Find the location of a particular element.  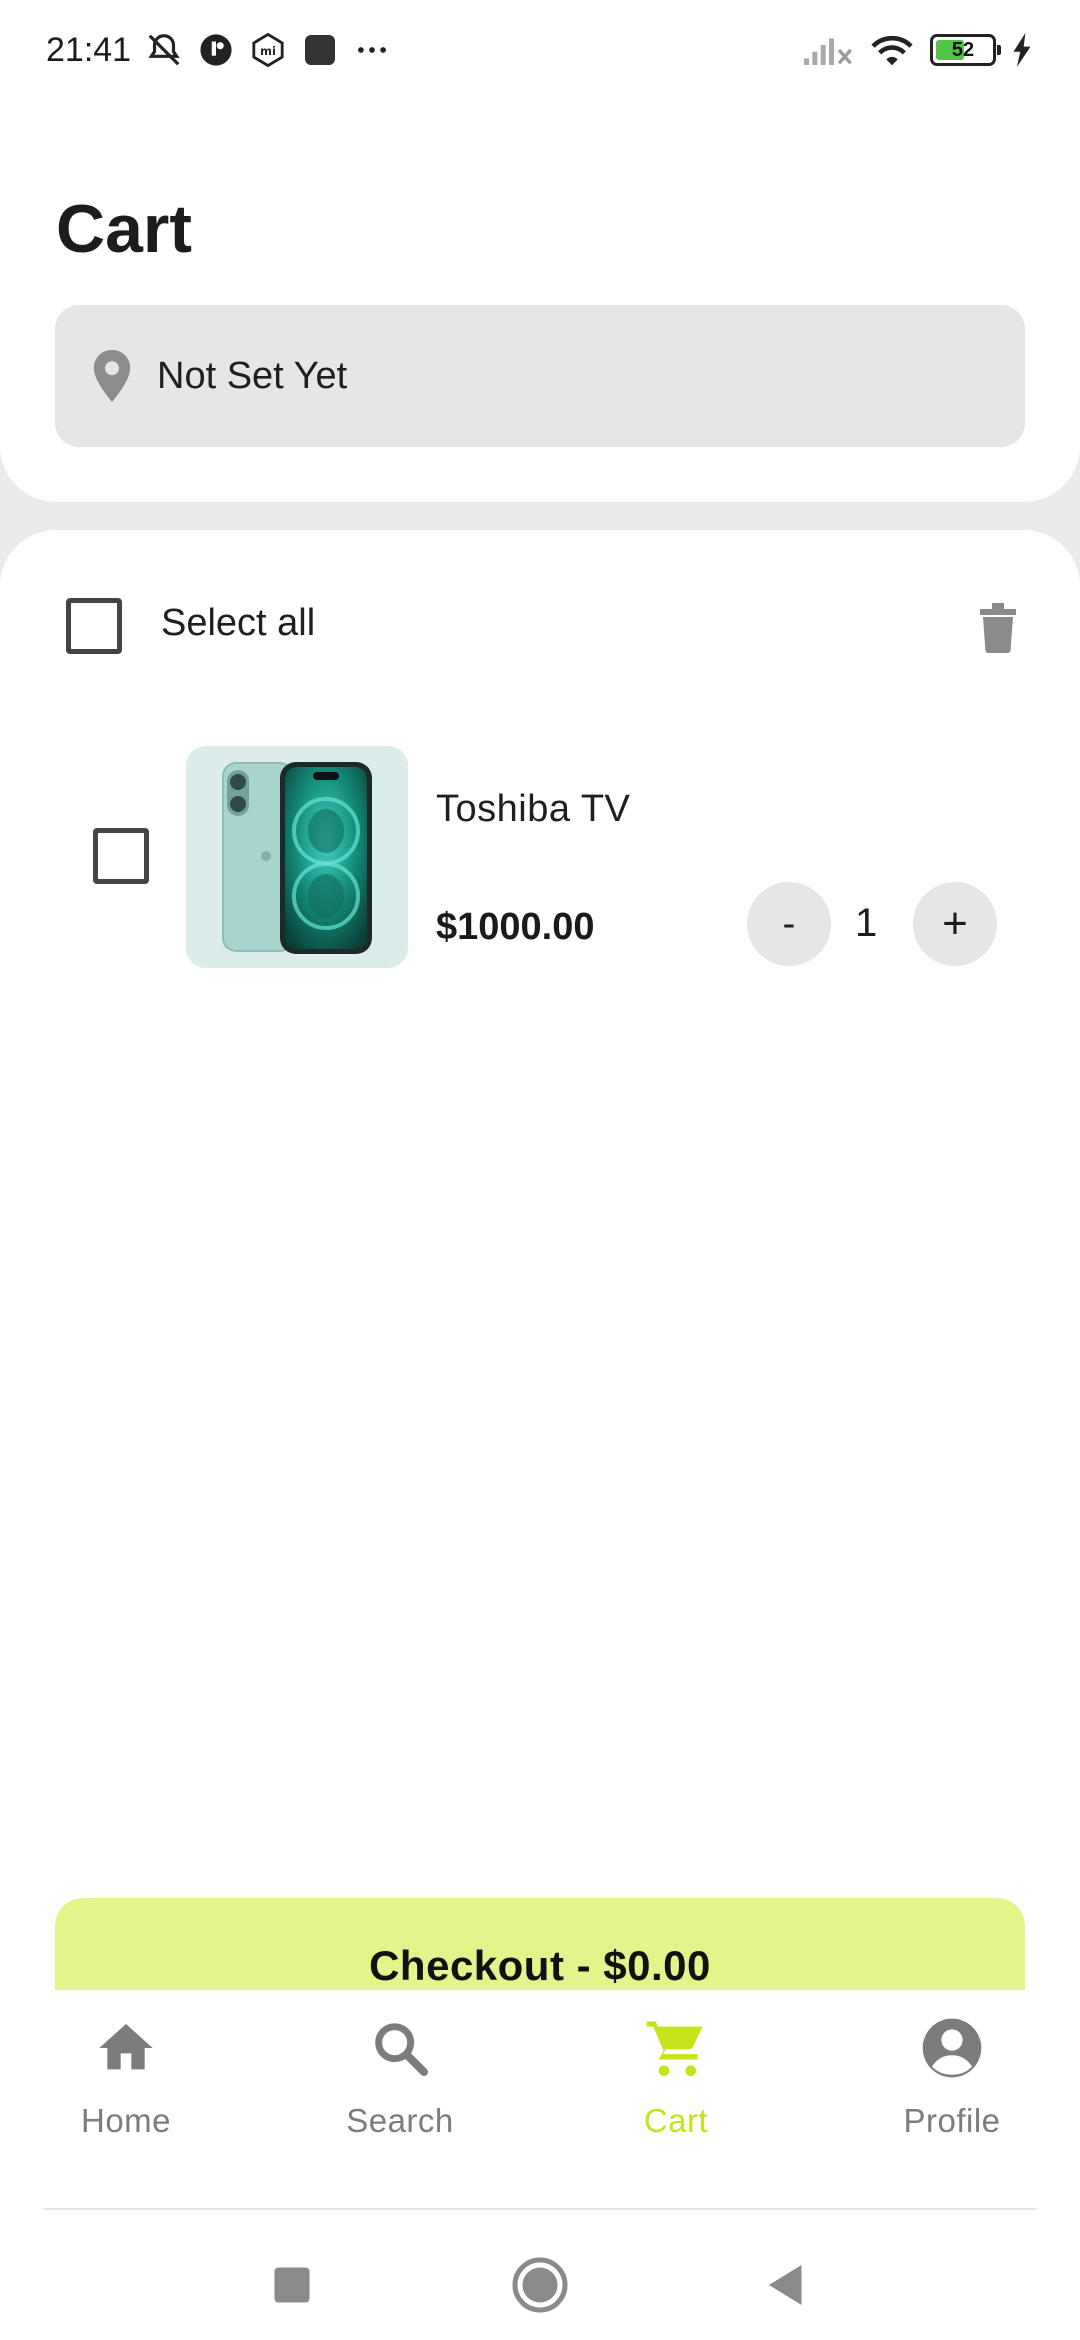

product-image is located at coordinates (297, 857).